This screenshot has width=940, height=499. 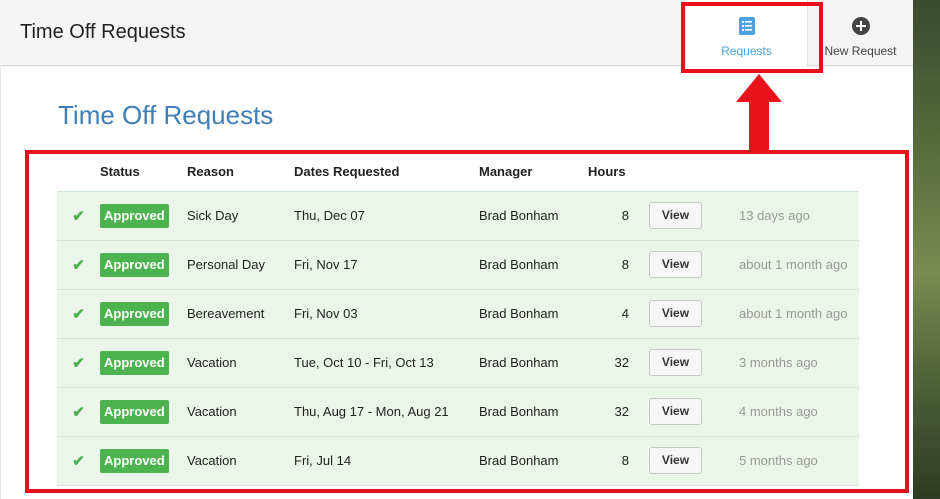 What do you see at coordinates (860, 51) in the screenshot?
I see `tab-new-request-label: New Request` at bounding box center [860, 51].